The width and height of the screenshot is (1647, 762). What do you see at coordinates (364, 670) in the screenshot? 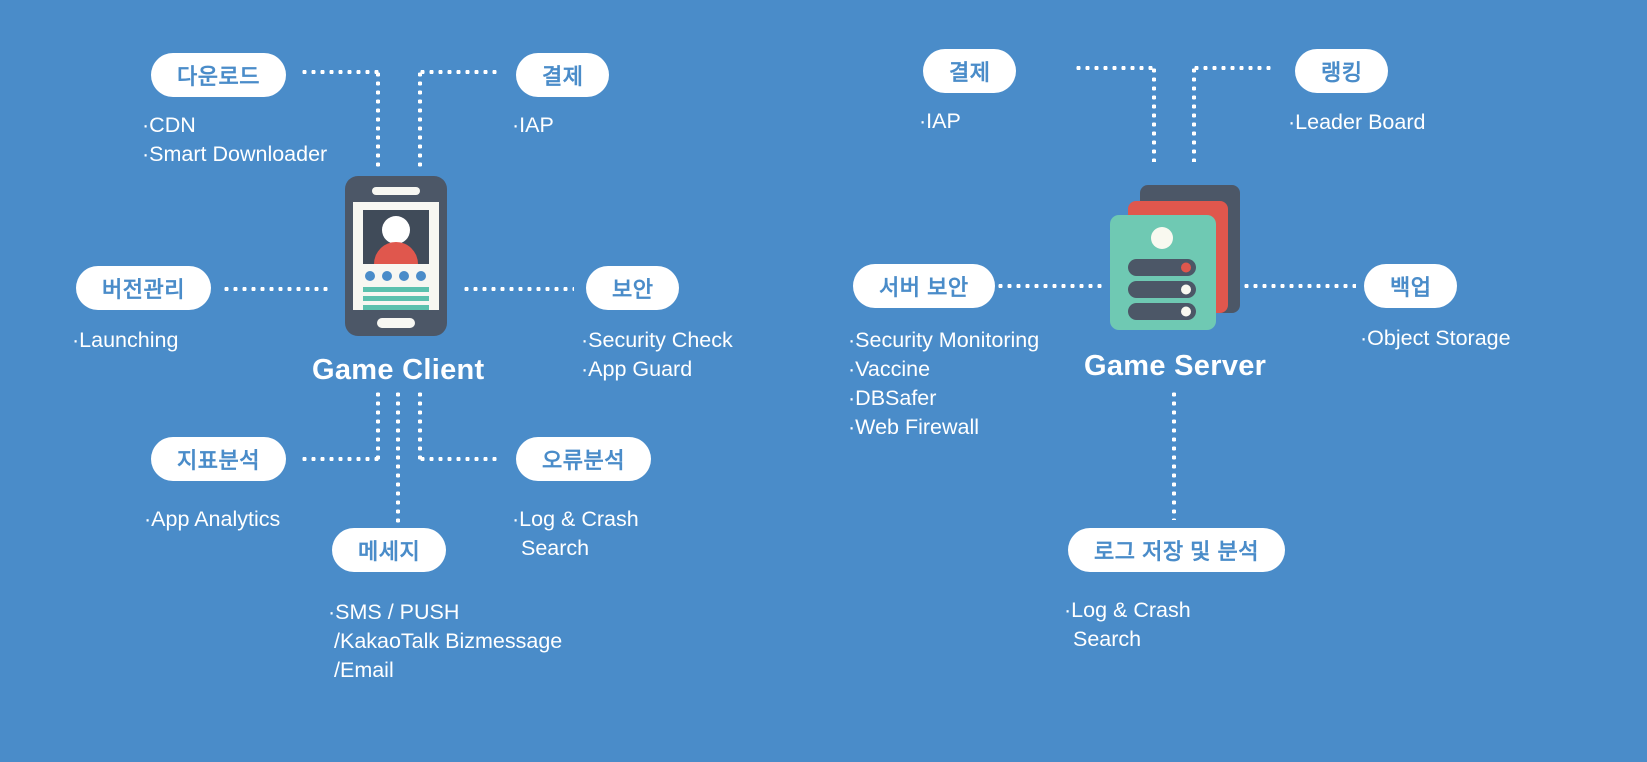
I see `bullet-line: /Email` at bounding box center [364, 670].